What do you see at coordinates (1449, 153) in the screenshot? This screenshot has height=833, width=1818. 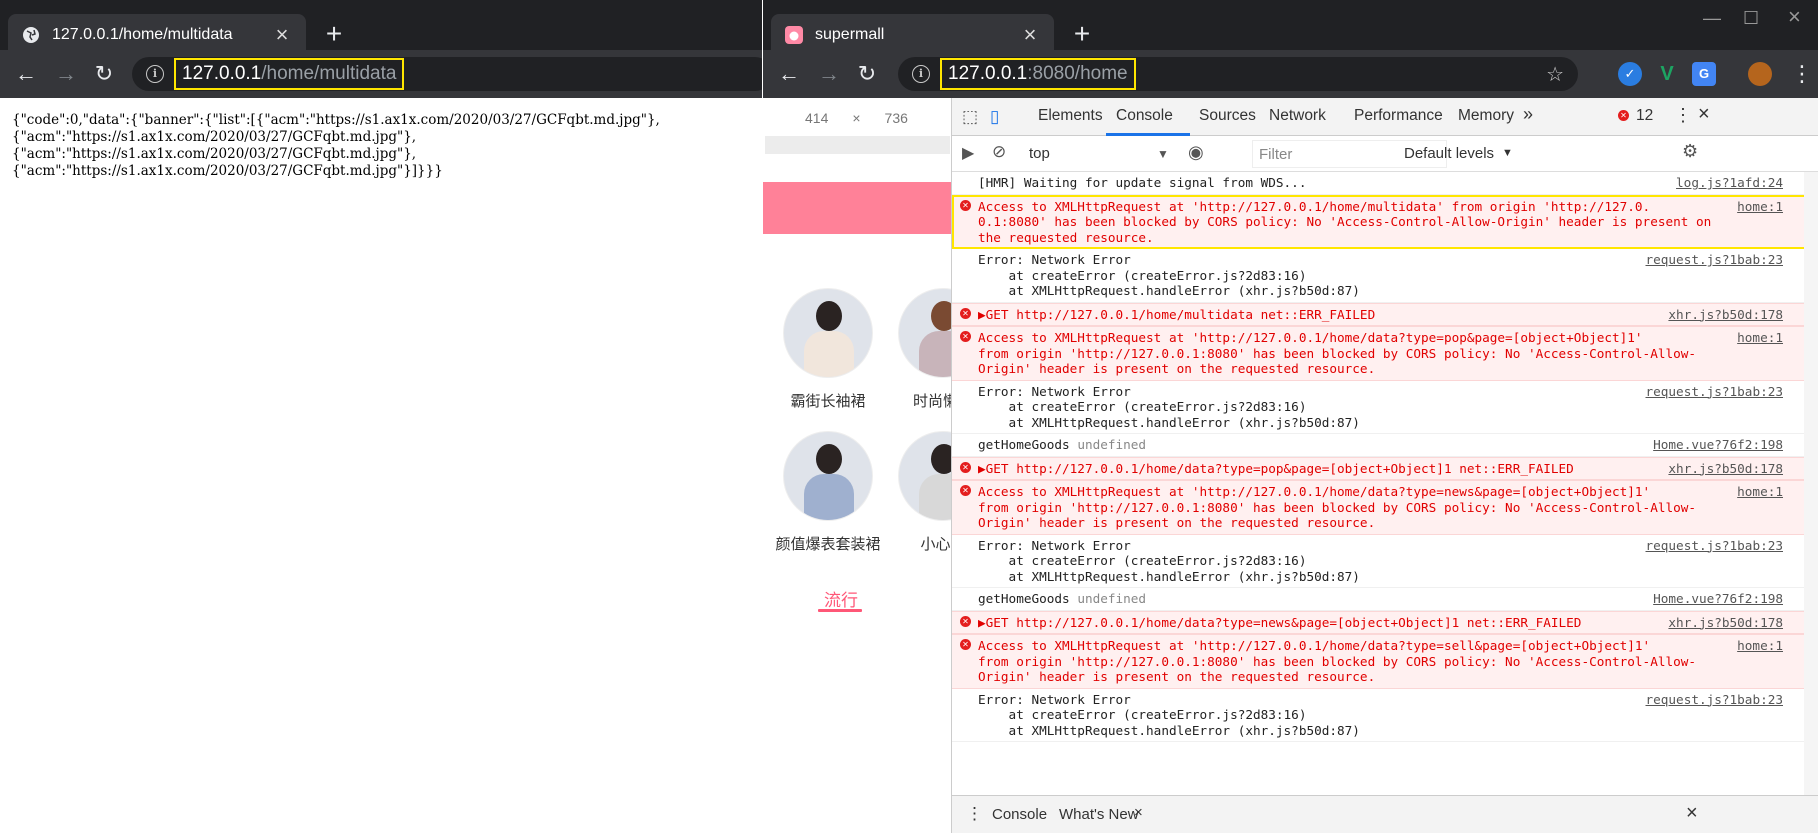 I see `default-levels-select: Default levels` at bounding box center [1449, 153].